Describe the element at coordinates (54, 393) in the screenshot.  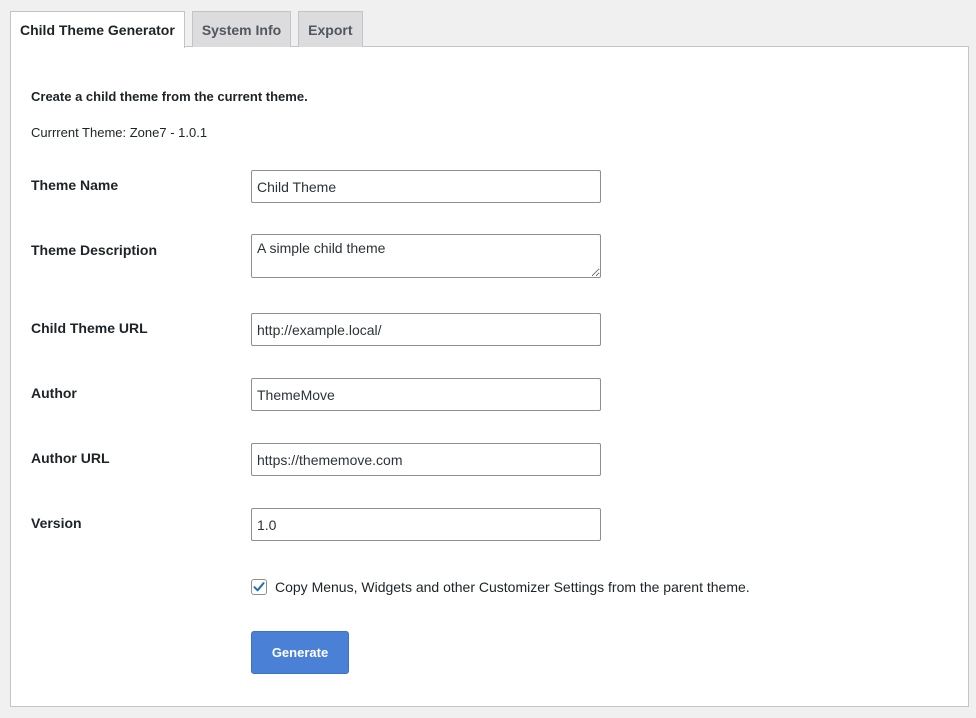
I see `author-label: Author` at that location.